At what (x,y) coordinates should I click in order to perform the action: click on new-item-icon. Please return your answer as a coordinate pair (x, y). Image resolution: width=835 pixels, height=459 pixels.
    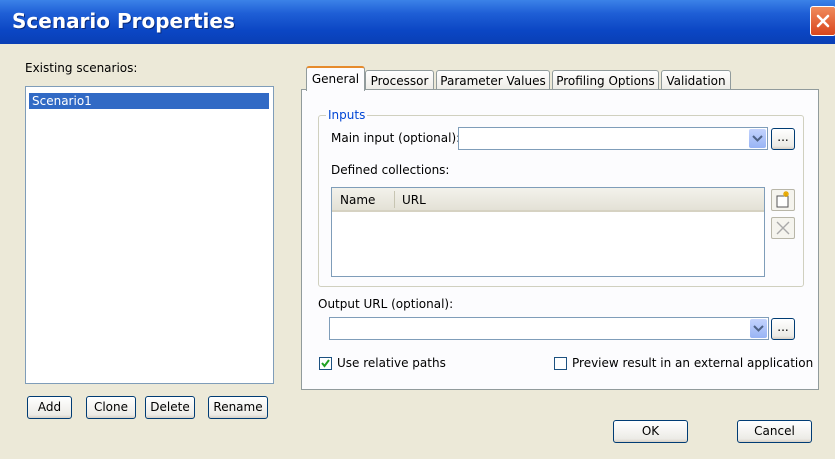
    Looking at the image, I should click on (782, 199).